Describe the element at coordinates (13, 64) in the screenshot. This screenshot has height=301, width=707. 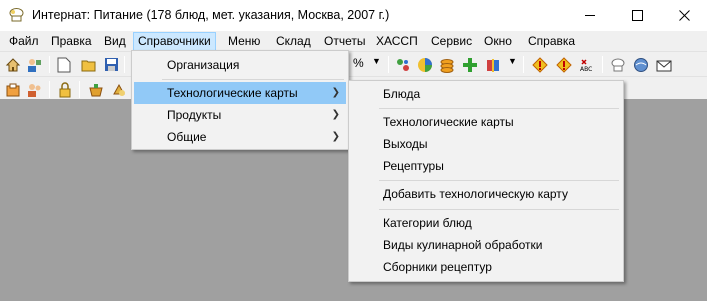
I see `home-icon` at that location.